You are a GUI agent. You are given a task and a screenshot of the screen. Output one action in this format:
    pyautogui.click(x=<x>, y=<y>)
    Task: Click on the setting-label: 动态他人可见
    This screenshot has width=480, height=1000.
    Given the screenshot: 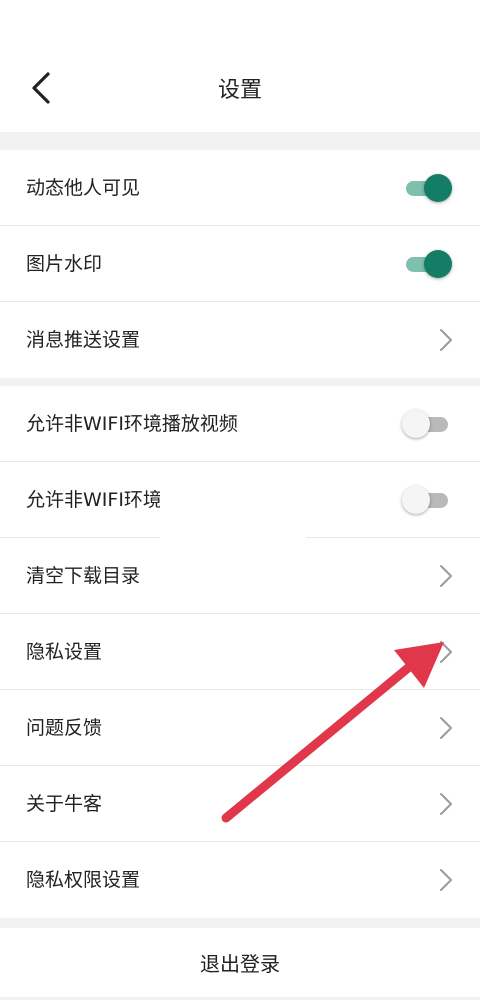 What is the action you would take?
    pyautogui.click(x=83, y=188)
    